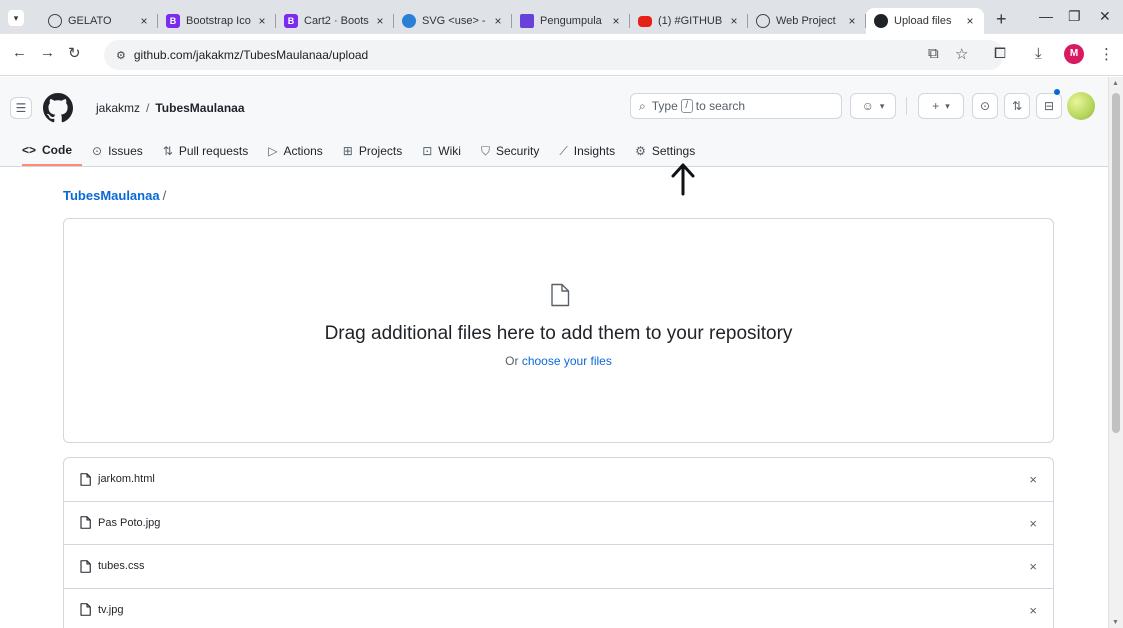 This screenshot has height=628, width=1123. What do you see at coordinates (558, 480) in the screenshot?
I see `list-item: jarkom.html ×` at bounding box center [558, 480].